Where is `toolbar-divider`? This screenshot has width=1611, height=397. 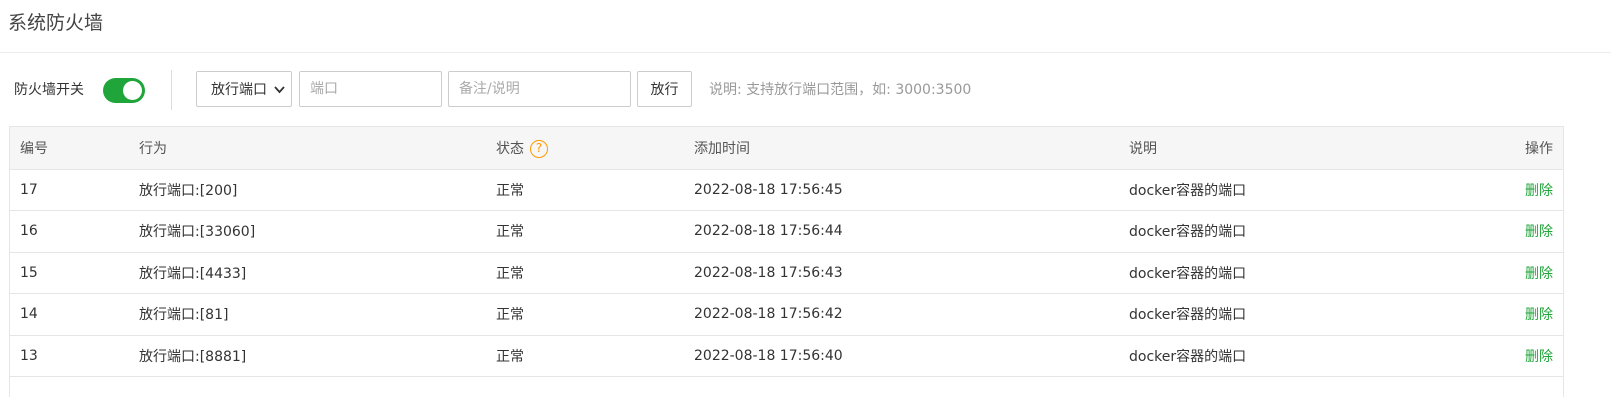
toolbar-divider is located at coordinates (171, 90).